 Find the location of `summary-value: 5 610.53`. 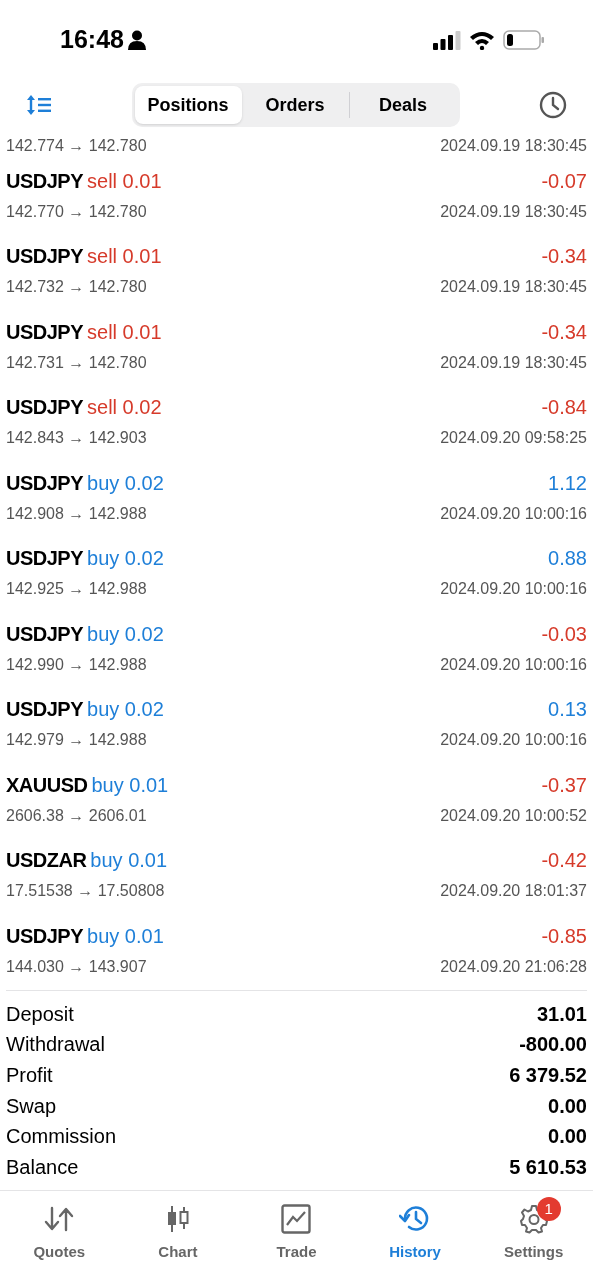

summary-value: 5 610.53 is located at coordinates (548, 1167).